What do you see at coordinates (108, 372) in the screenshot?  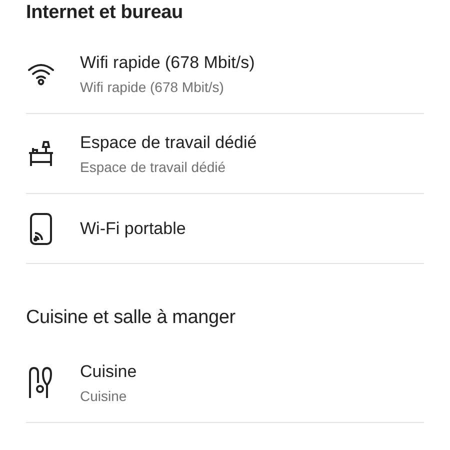 I see `amenity-name: Cuisine` at bounding box center [108, 372].